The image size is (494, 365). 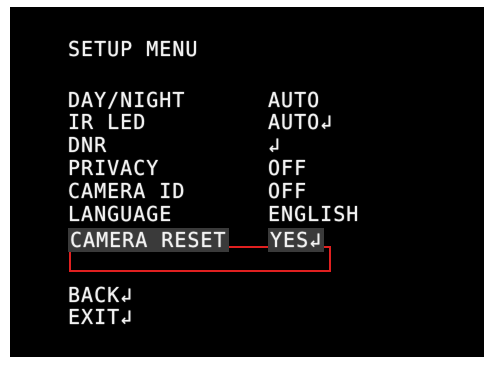 I want to click on menu-item-privacy-label: PRIVACY, so click(x=113, y=168).